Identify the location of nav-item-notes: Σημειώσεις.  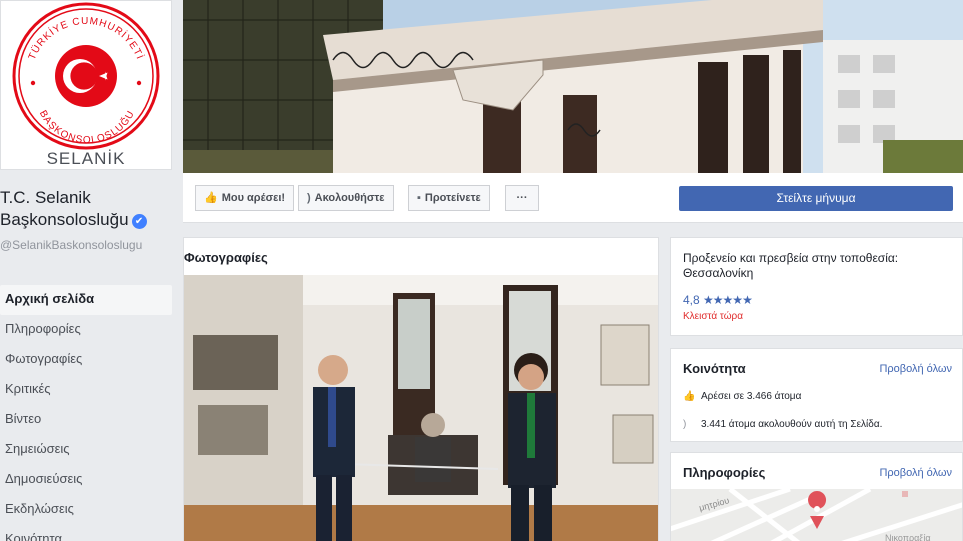
(86, 450).